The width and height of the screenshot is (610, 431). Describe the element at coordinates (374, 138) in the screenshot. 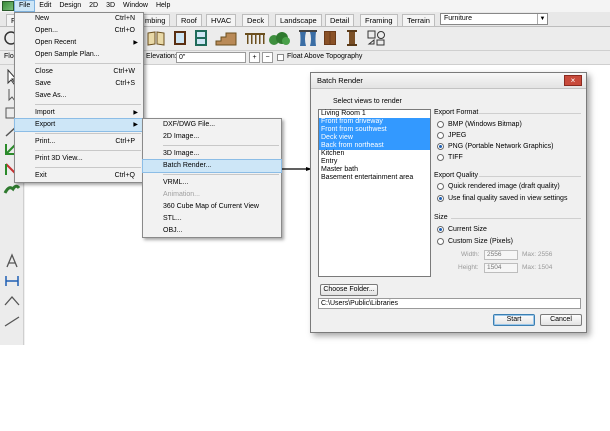

I see `view-item: Deck view` at that location.